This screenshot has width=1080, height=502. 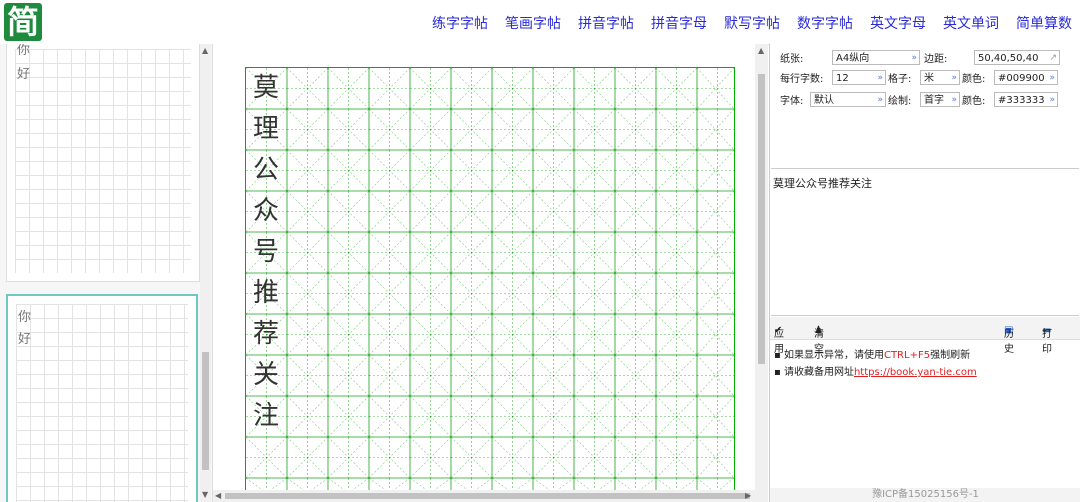 I want to click on action-toolbar: ✔ 应用 ♟ 清空 ▣ 历史 ▬ 打印, so click(x=925, y=336).